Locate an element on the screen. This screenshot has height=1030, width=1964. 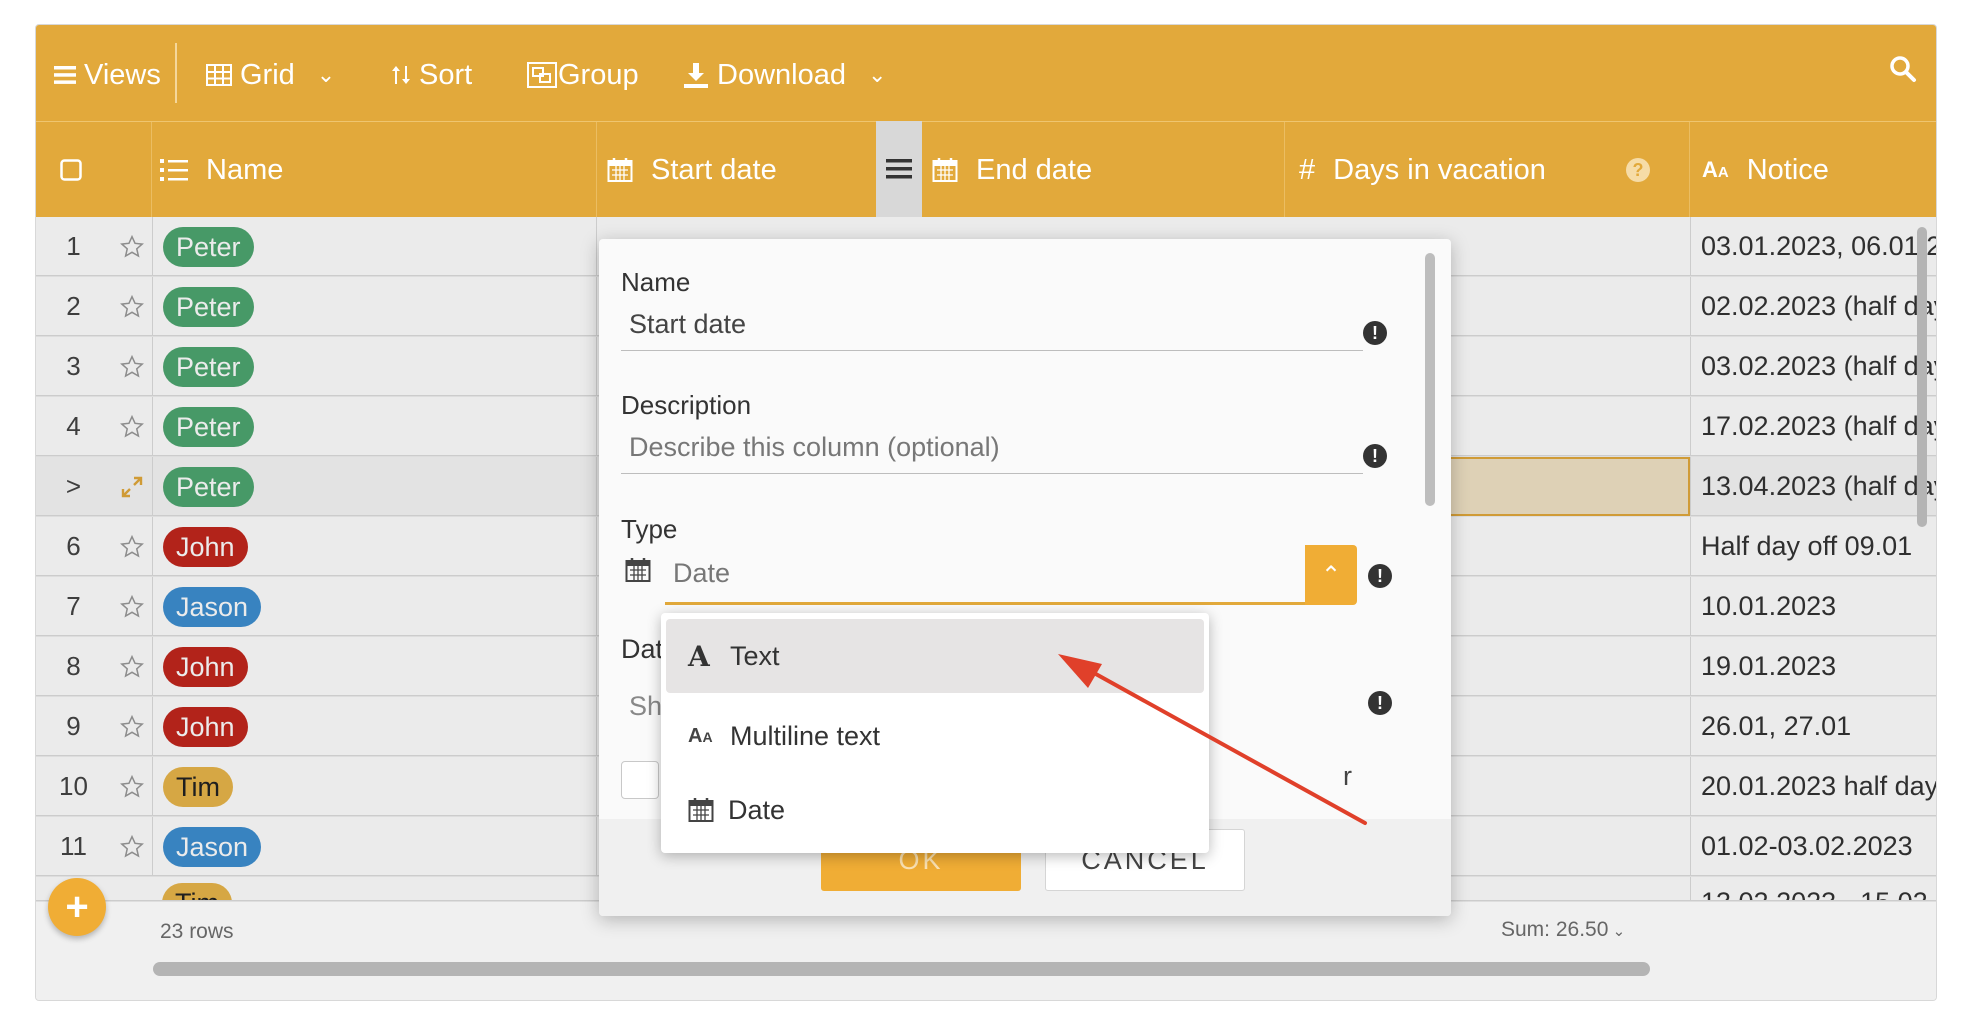
option-label: Date is located at coordinates (757, 809).